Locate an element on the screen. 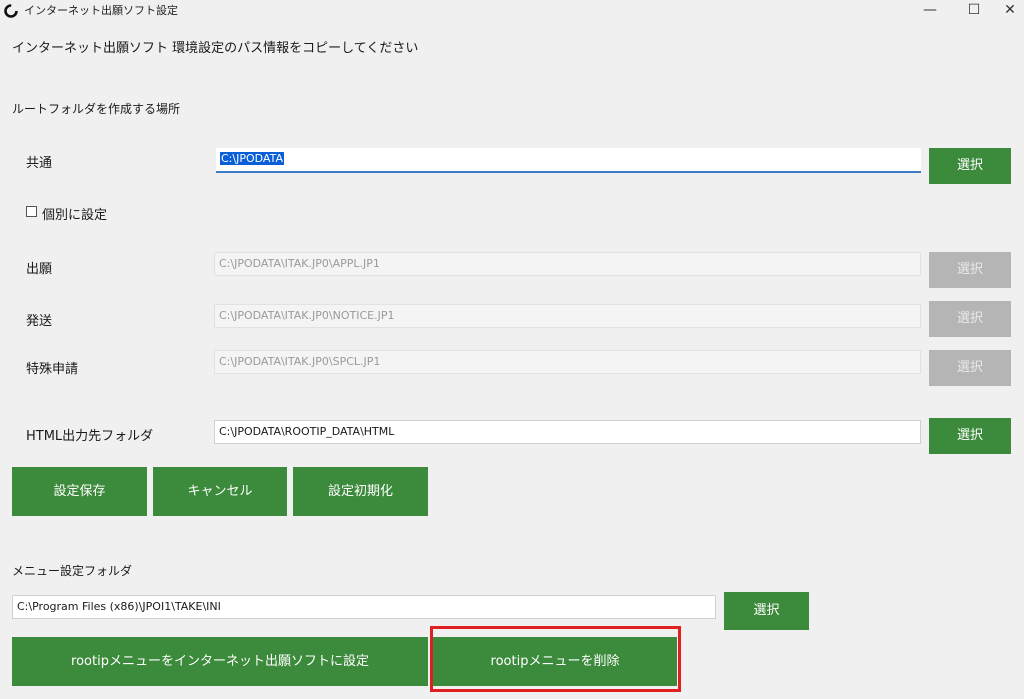 The width and height of the screenshot is (1024, 699). window-title: インターネット出願ソフト設定 is located at coordinates (101, 10).